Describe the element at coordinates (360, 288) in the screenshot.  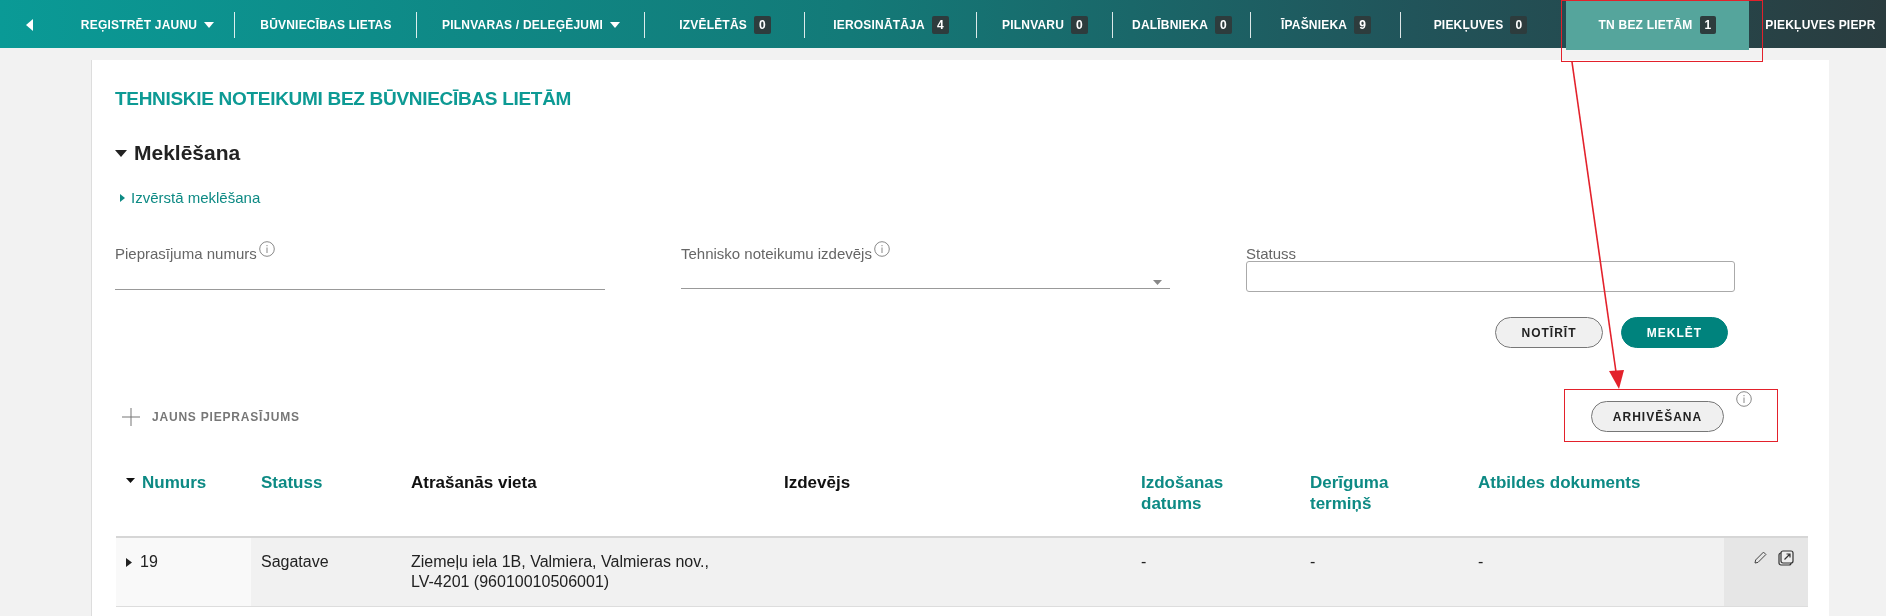
I see `text-field` at that location.